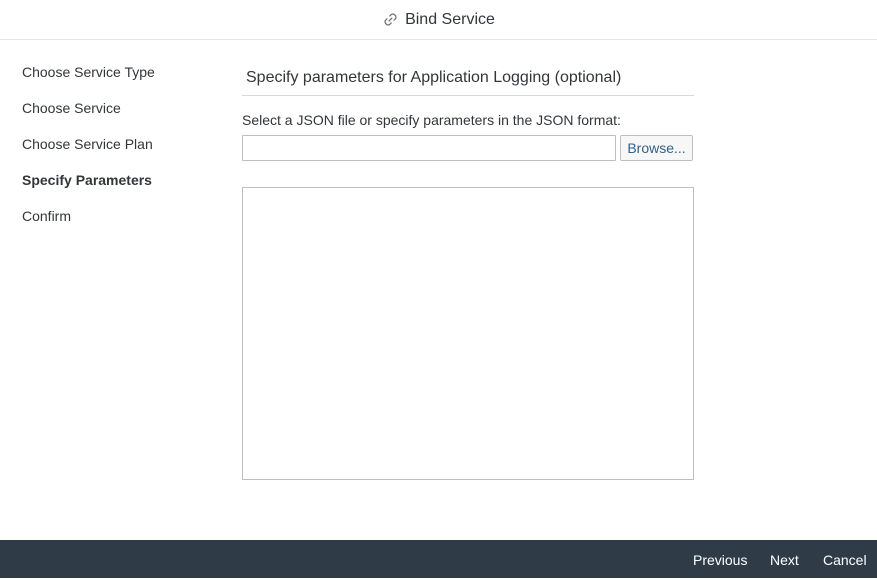  Describe the element at coordinates (117, 116) in the screenshot. I see `step-choose-service: Choose Service` at that location.